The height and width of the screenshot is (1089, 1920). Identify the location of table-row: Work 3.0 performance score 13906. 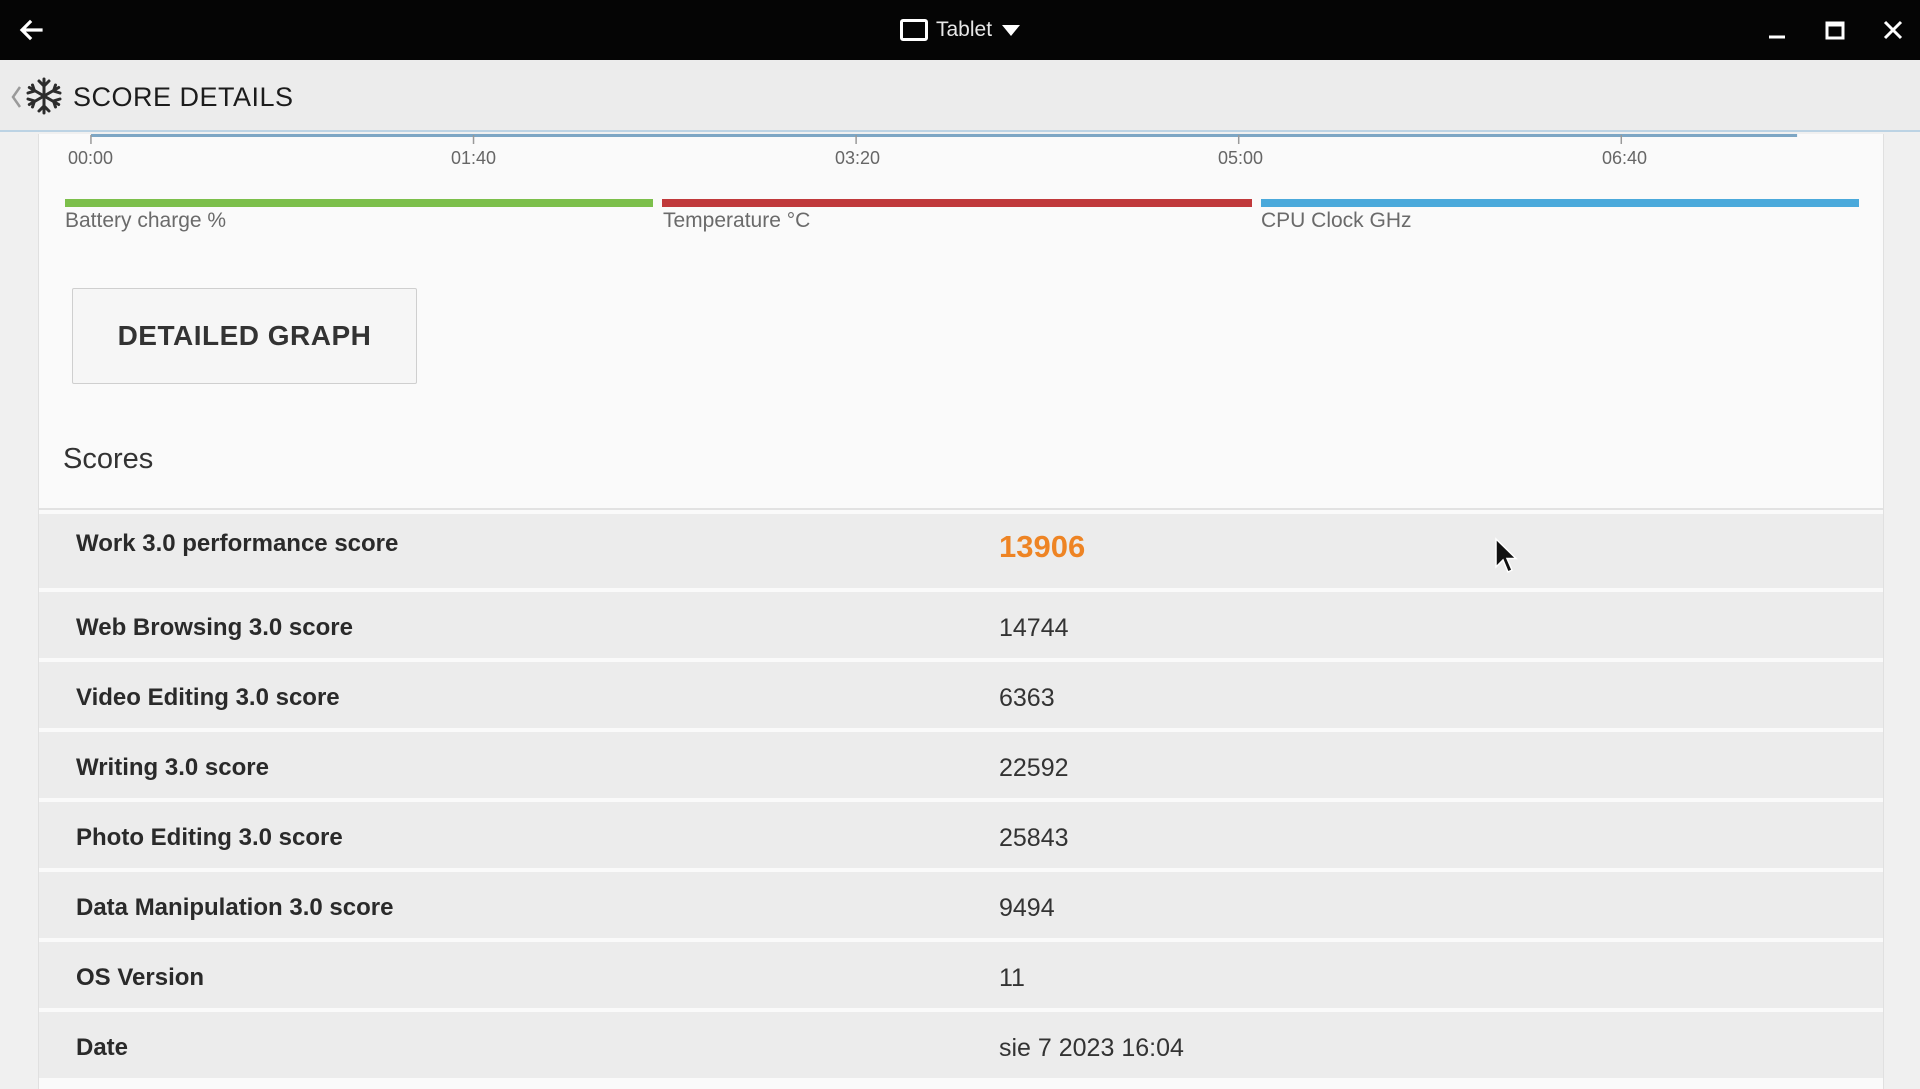
(961, 553).